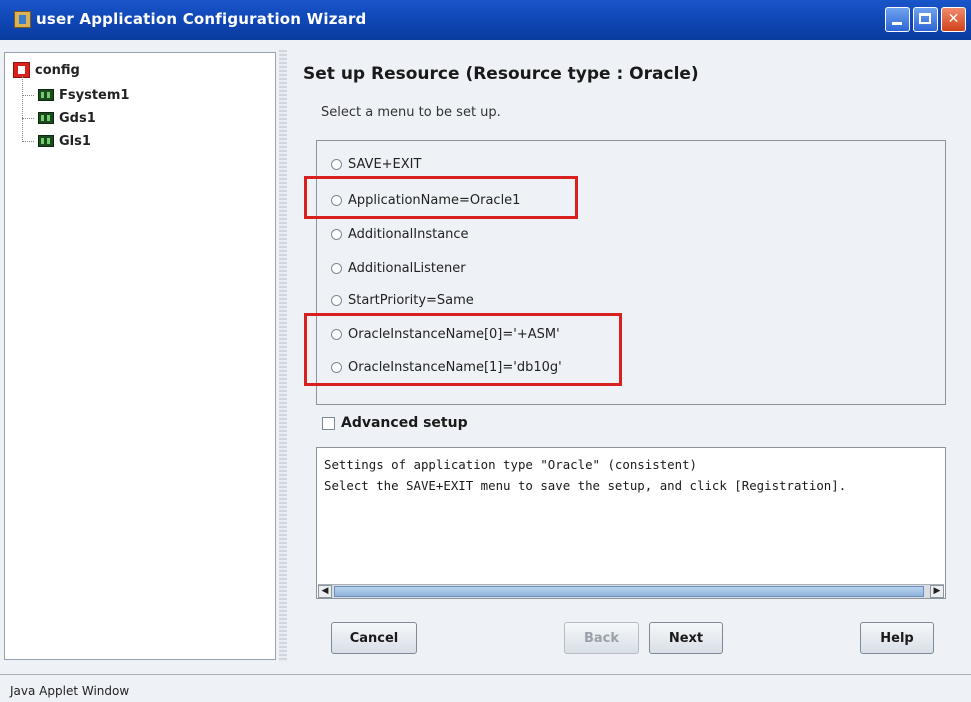 This screenshot has height=702, width=971. I want to click on maximize-button, so click(925, 19).